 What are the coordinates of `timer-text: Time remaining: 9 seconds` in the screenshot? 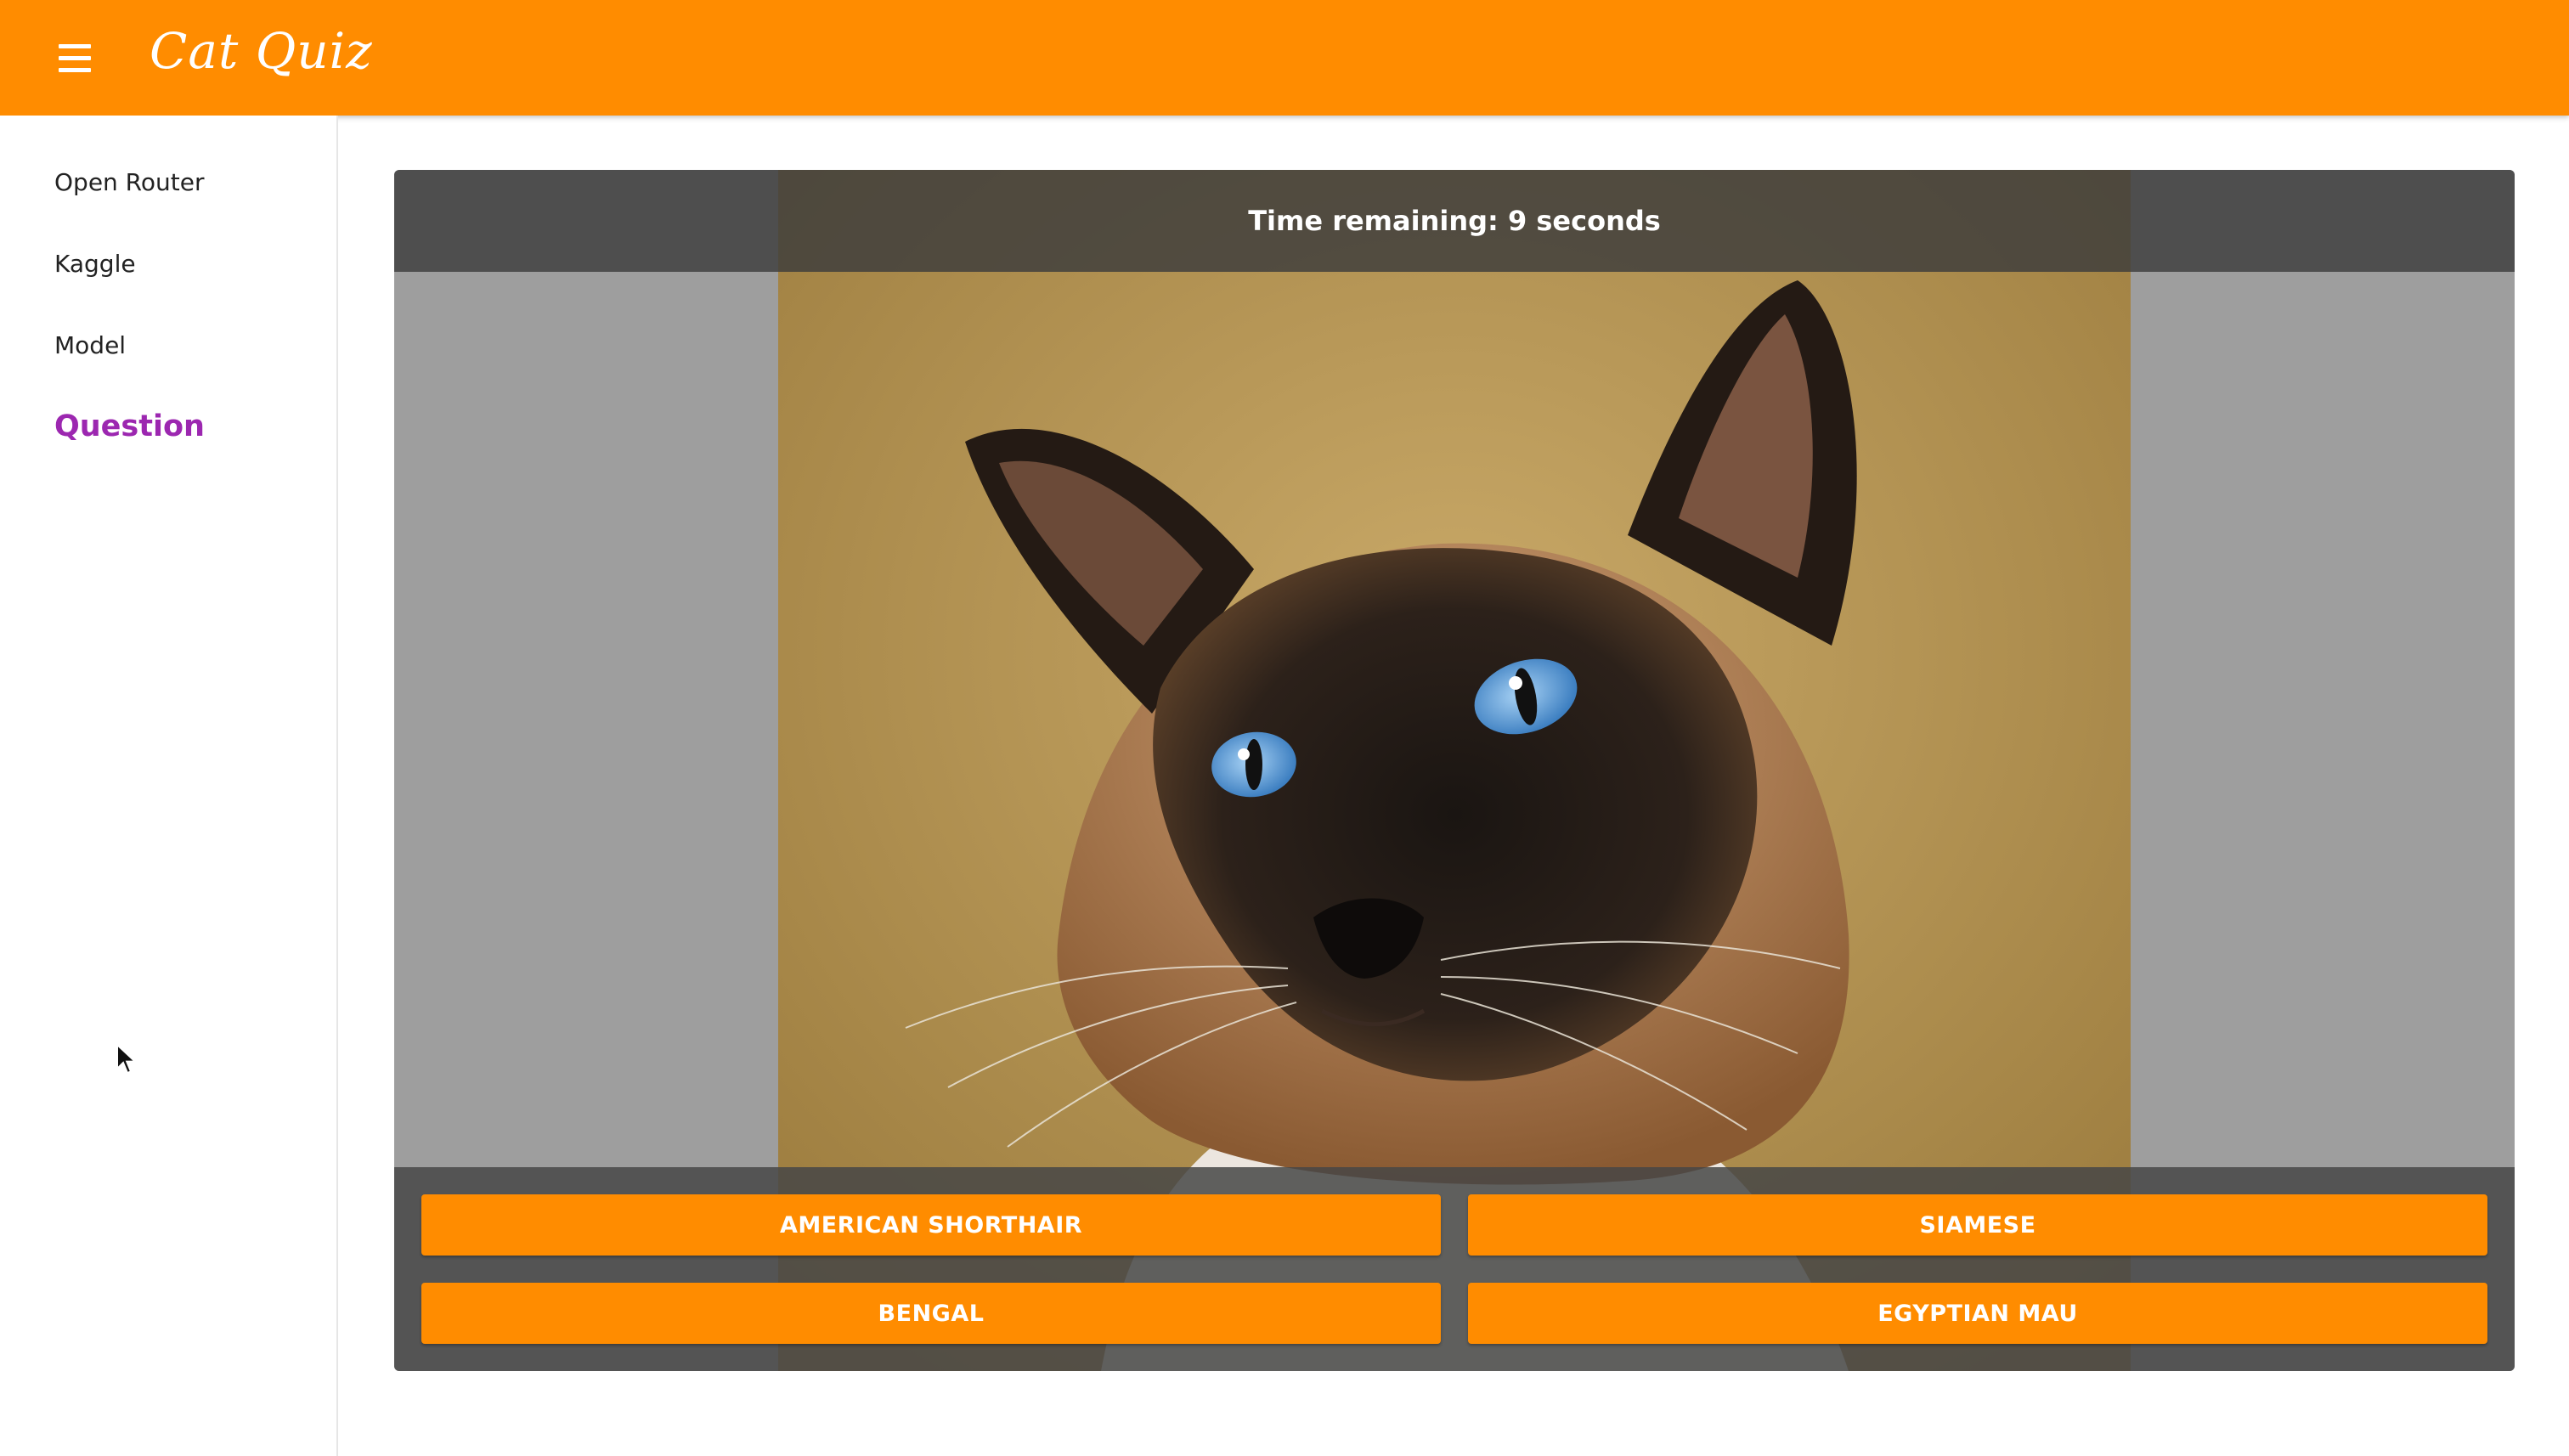 It's located at (1455, 221).